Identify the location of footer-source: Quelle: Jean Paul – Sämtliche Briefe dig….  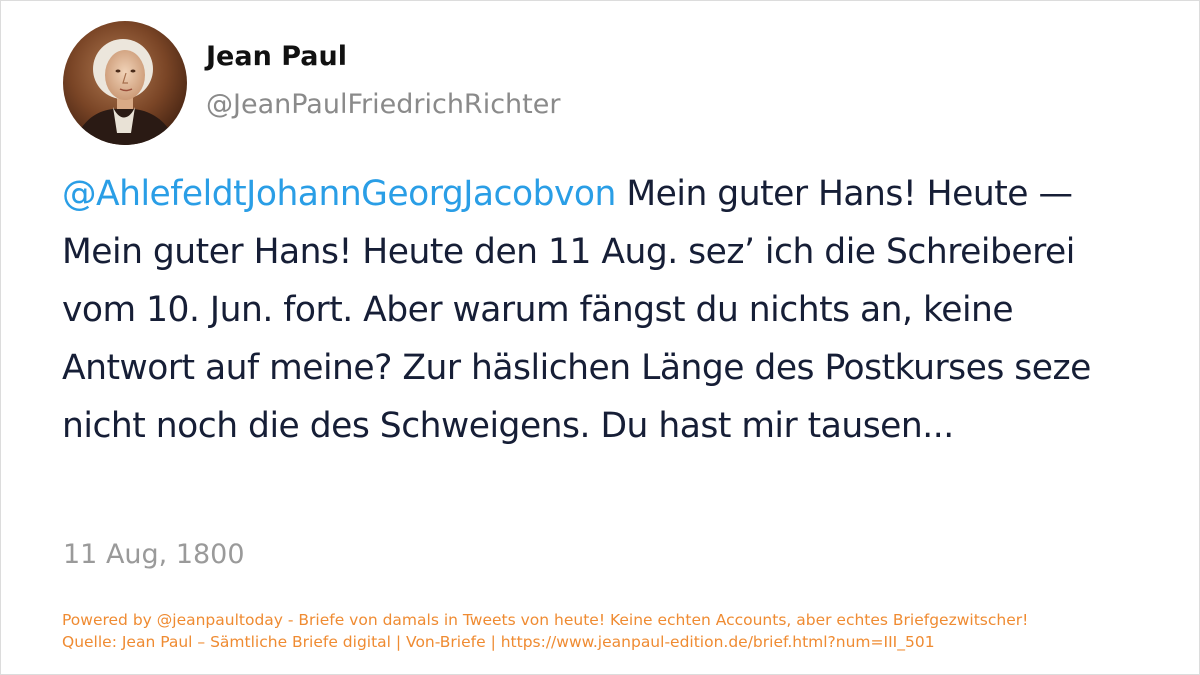
(498, 642).